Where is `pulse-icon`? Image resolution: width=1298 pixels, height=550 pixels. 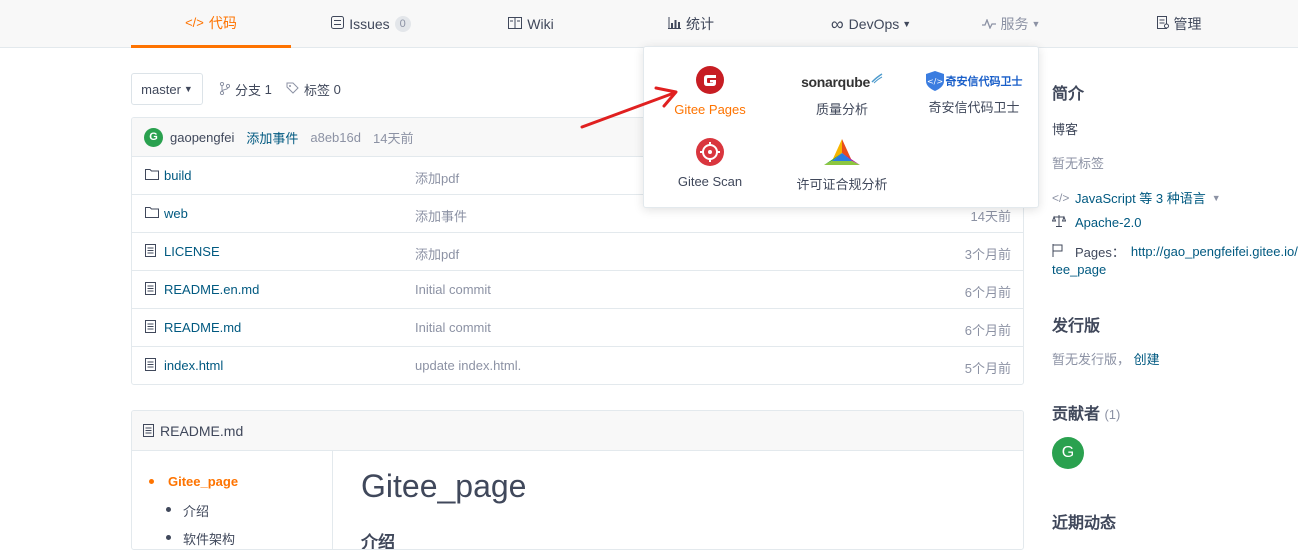 pulse-icon is located at coordinates (988, 24).